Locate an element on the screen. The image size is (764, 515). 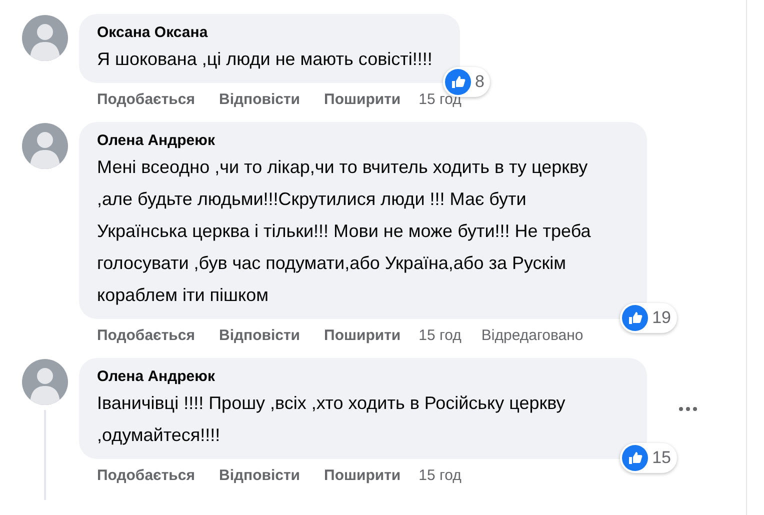
reaction-count: 15 is located at coordinates (648, 458).